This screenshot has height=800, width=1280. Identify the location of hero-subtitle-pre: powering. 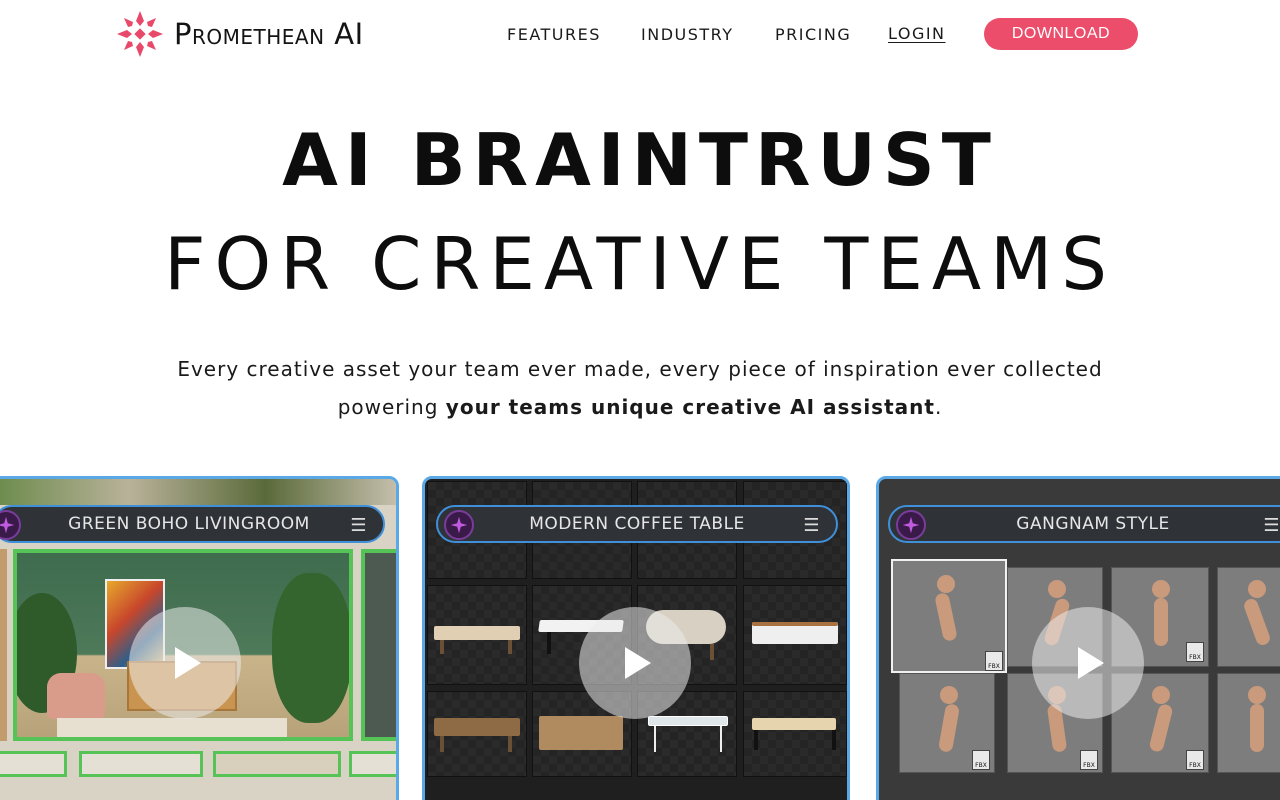
(391, 407).